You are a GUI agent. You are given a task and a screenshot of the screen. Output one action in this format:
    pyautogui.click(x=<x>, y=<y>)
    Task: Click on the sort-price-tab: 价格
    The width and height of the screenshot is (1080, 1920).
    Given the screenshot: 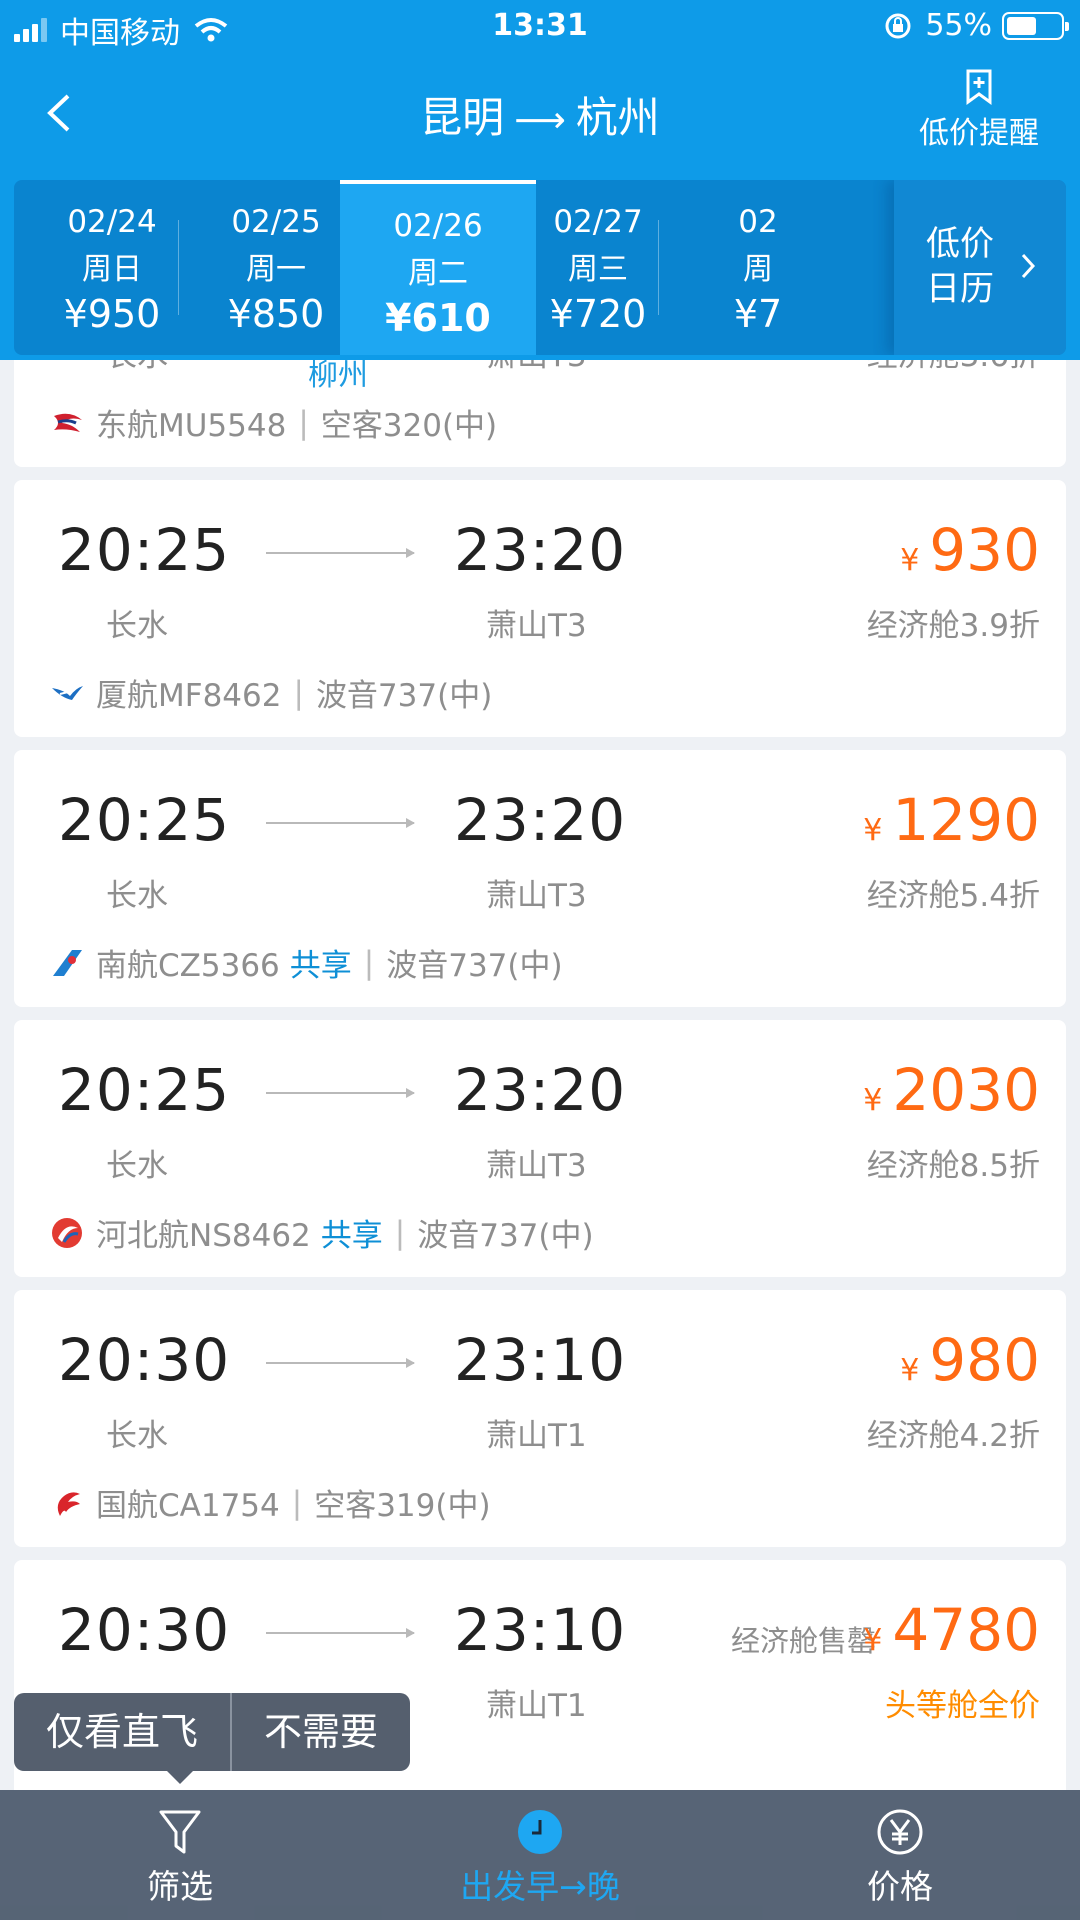 What is the action you would take?
    pyautogui.click(x=900, y=1855)
    